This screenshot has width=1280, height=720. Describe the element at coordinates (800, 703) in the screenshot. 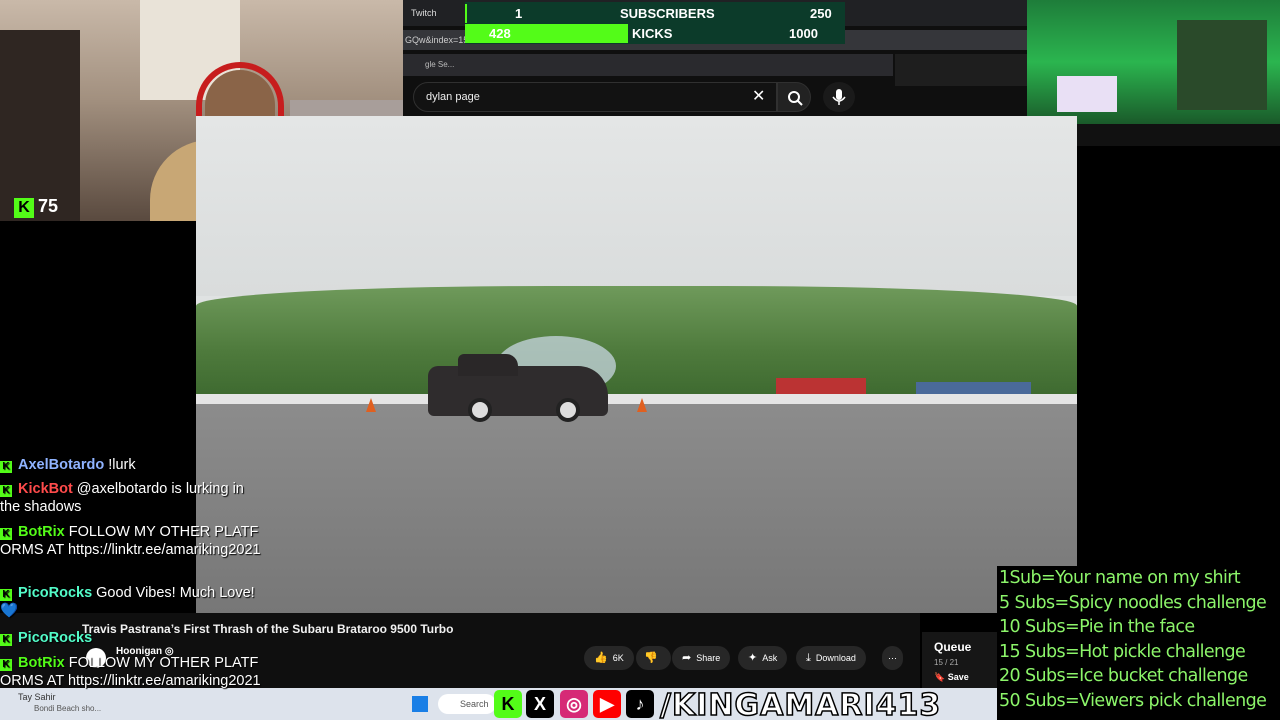

I see `social-handle: /KINGAMARI413` at that location.